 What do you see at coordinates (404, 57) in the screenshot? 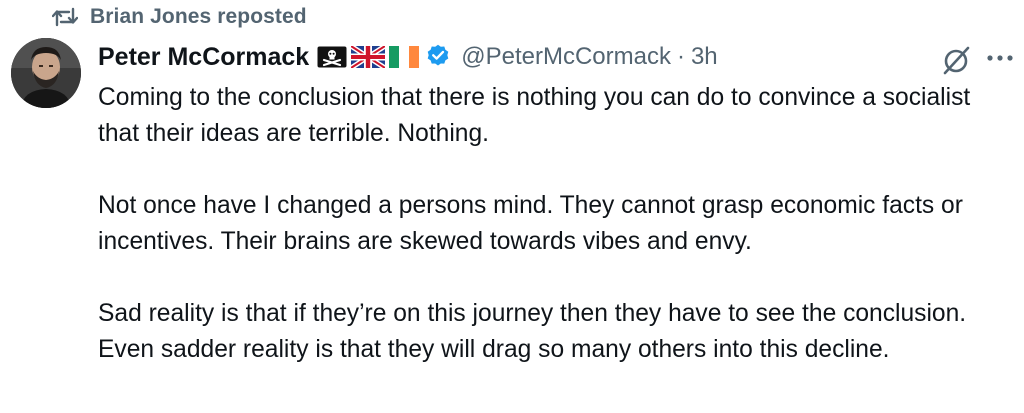
I see `ireland-flag-icon` at bounding box center [404, 57].